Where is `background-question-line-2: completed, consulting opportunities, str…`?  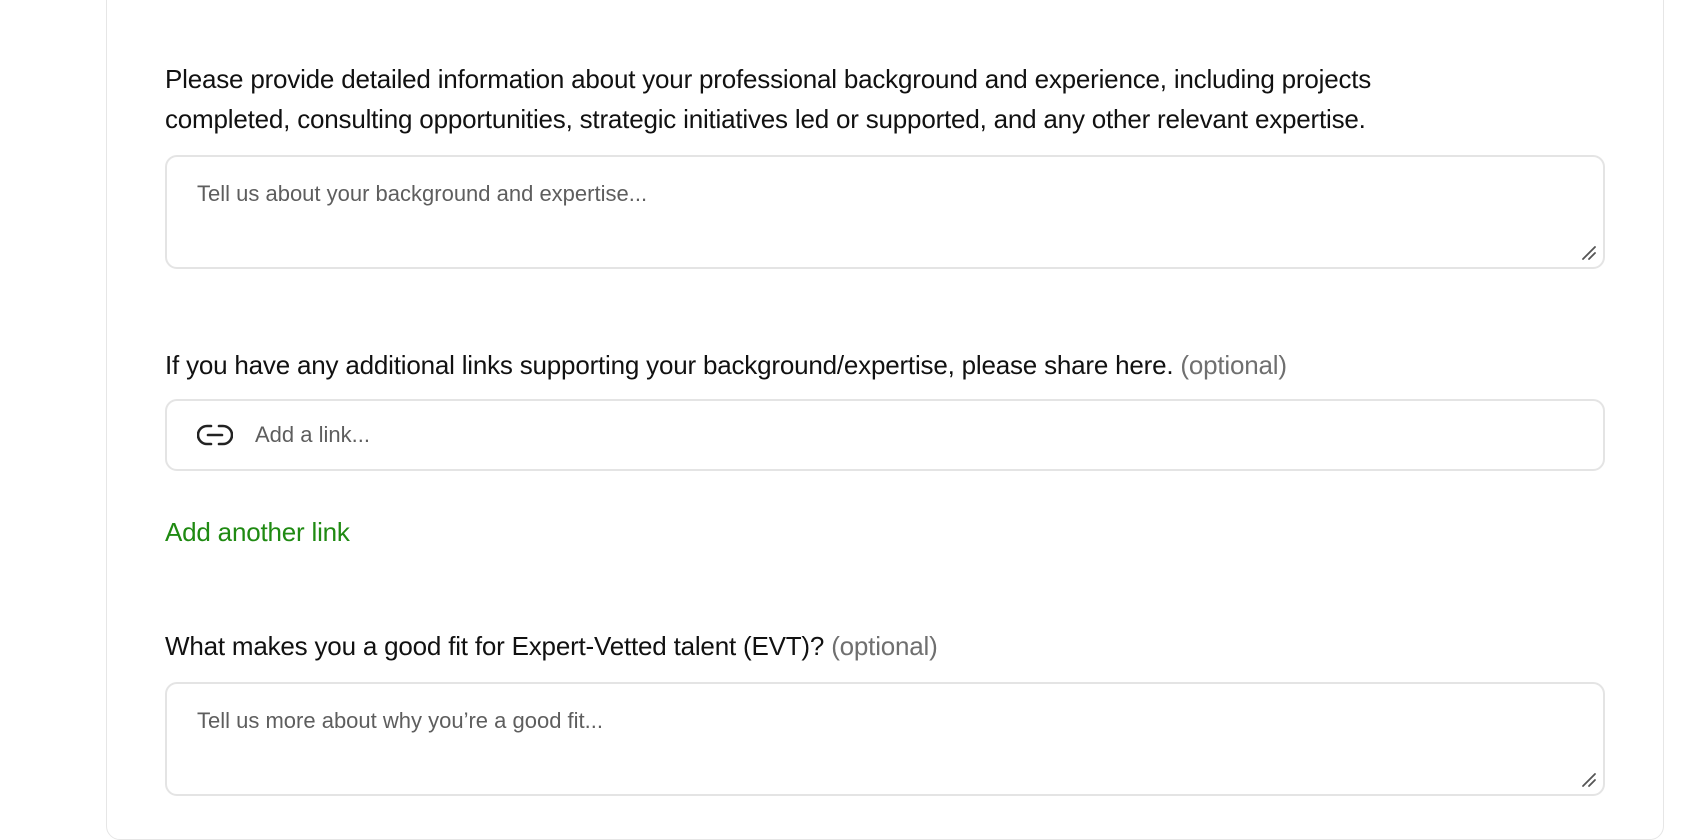 background-question-line-2: completed, consulting opportunities, str… is located at coordinates (765, 119).